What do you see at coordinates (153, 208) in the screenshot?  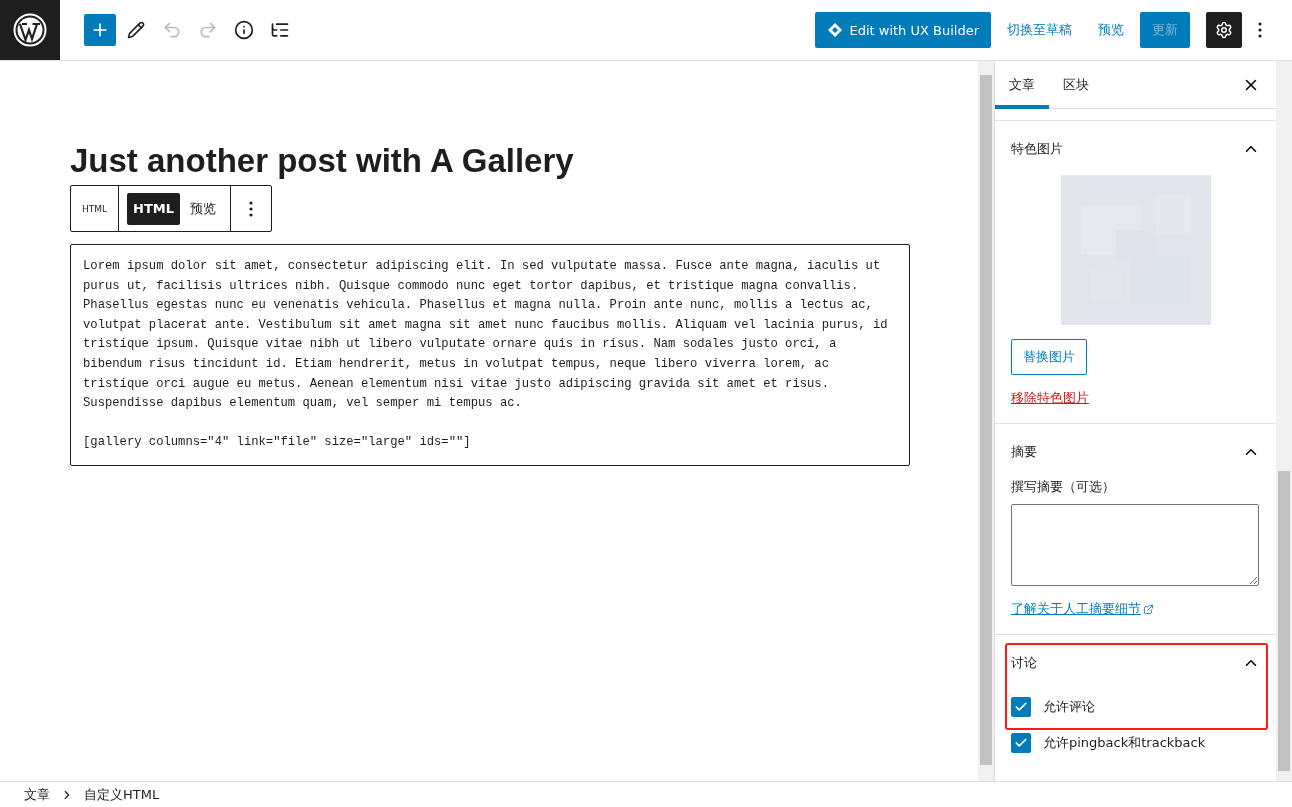 I see `mode-tab: HTML` at bounding box center [153, 208].